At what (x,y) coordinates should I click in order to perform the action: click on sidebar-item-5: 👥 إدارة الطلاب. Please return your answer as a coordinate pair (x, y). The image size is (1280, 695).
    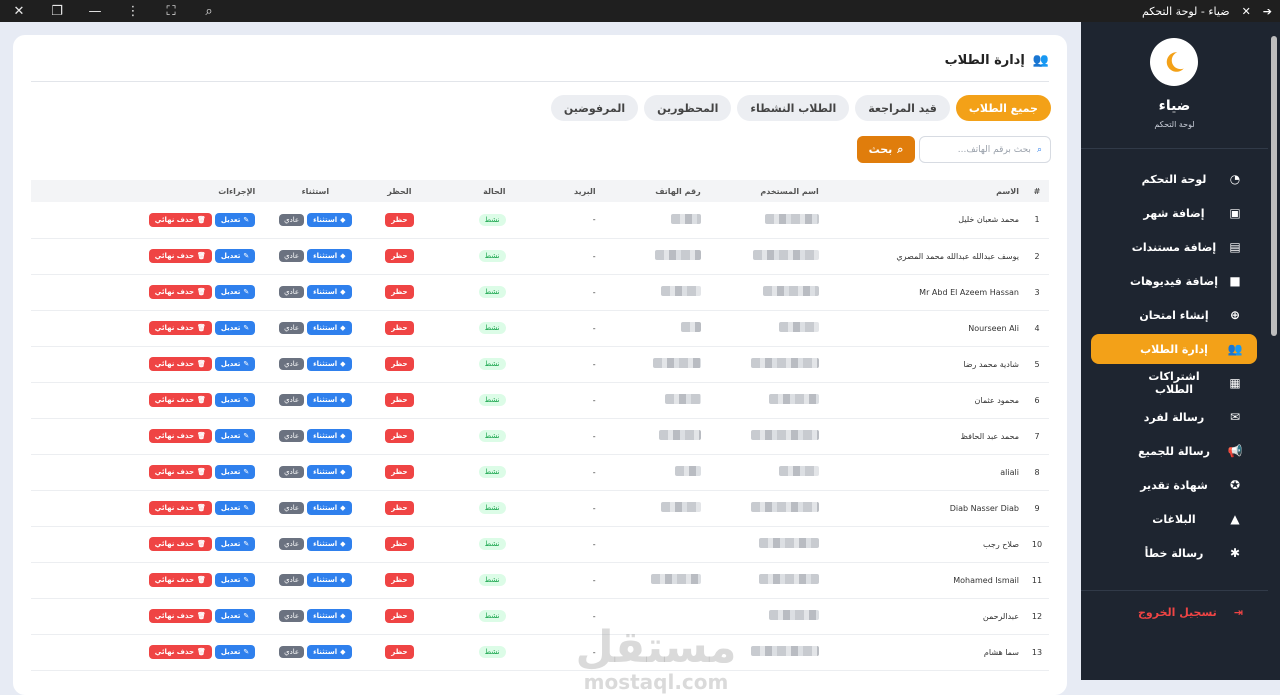
    Looking at the image, I should click on (1174, 349).